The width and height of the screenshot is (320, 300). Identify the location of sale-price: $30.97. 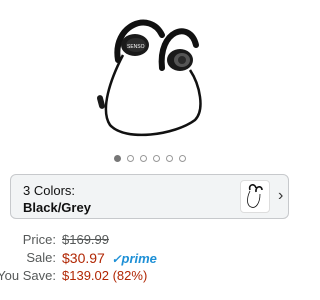
(83, 258).